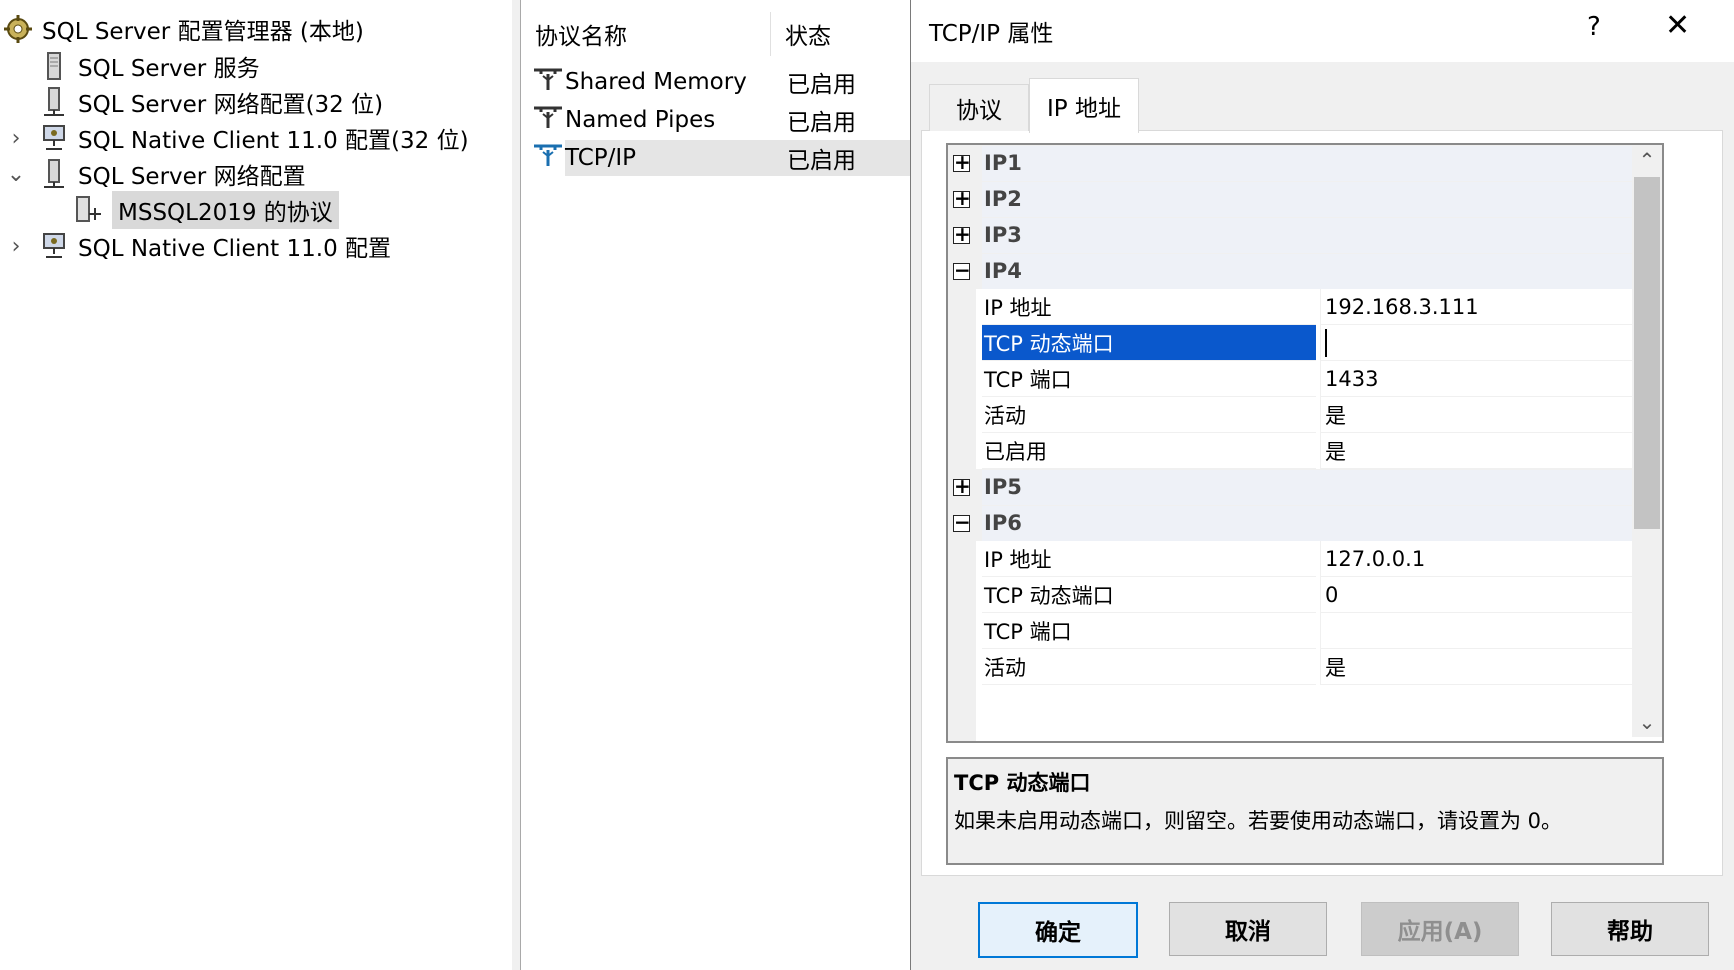 This screenshot has height=970, width=1734. I want to click on grid-category-row: + IP1, so click(1305, 163).